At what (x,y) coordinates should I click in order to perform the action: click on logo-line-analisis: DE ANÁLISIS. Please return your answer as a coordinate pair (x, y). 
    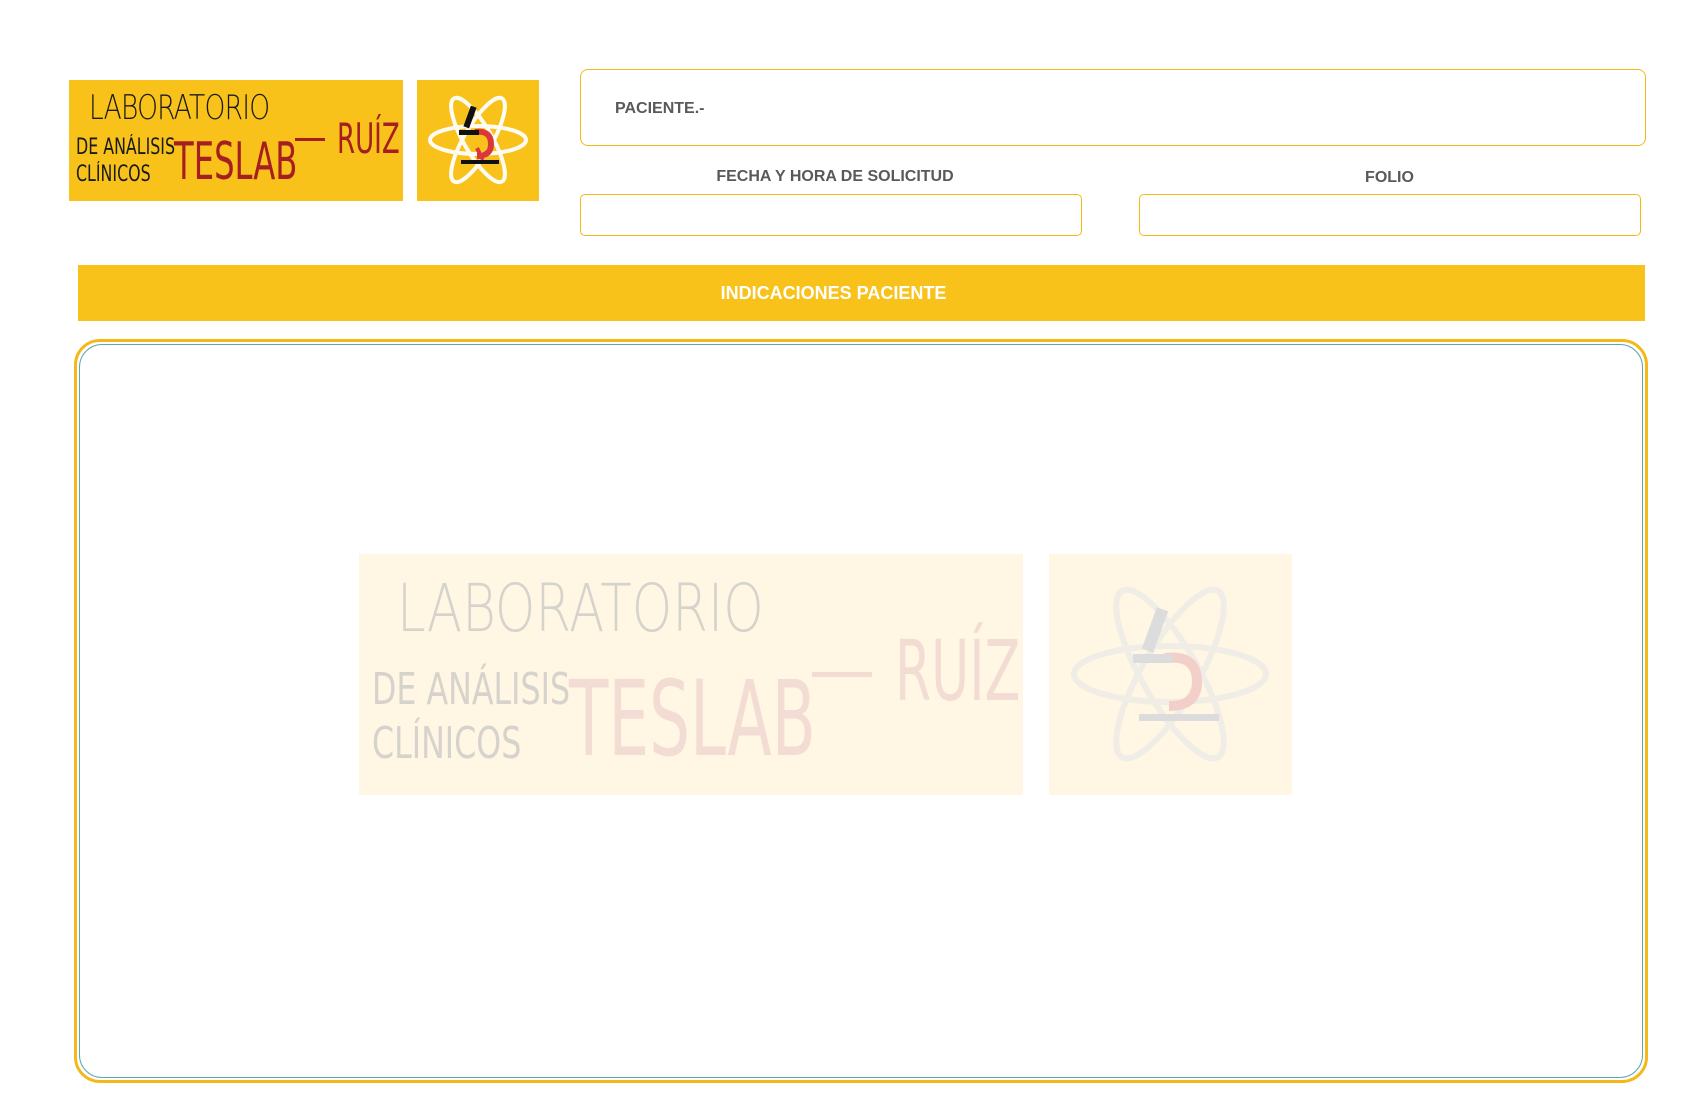
    Looking at the image, I should click on (126, 147).